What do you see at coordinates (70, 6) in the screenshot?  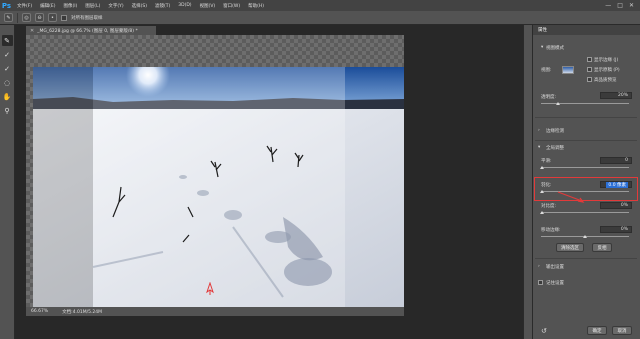 I see `menu-image: 图像(I)` at bounding box center [70, 6].